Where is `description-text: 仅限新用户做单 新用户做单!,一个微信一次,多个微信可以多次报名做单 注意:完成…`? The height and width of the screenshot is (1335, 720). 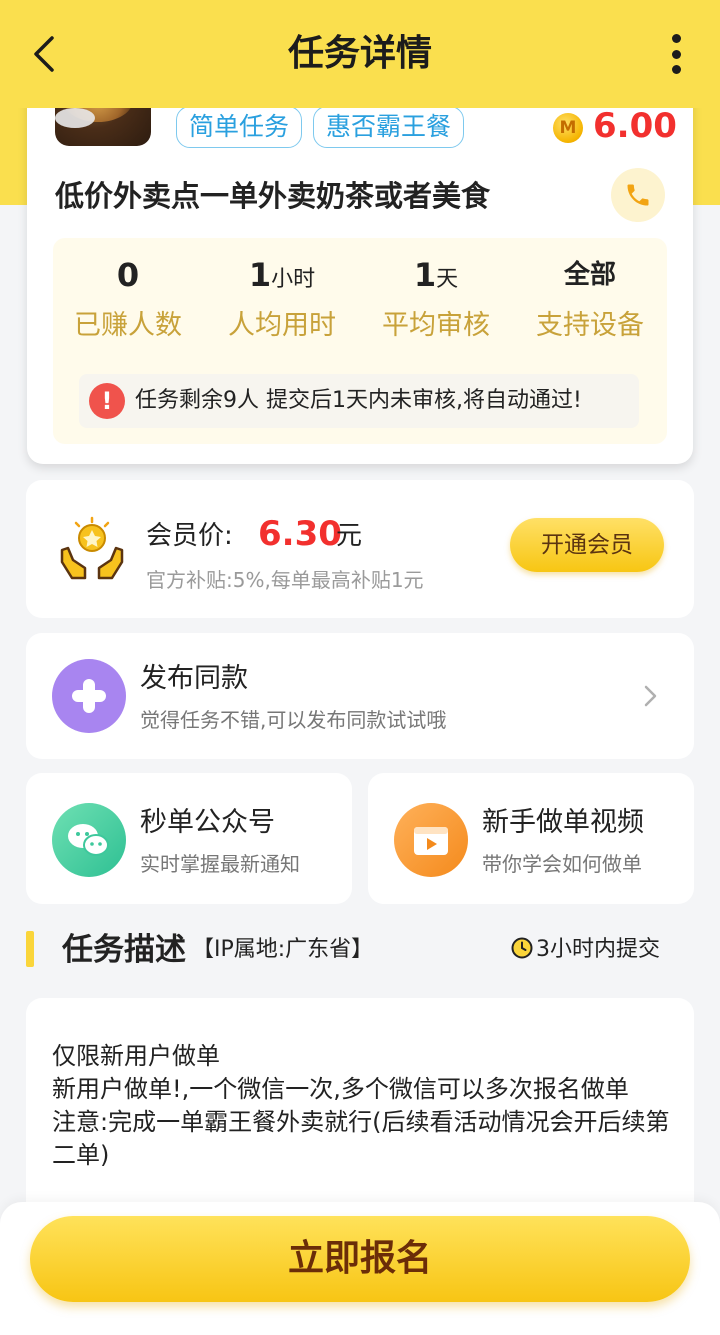 description-text: 仅限新用户做单 新用户做单!,一个微信一次,多个微信可以多次报名做单 注意:完成… is located at coordinates (362, 1106).